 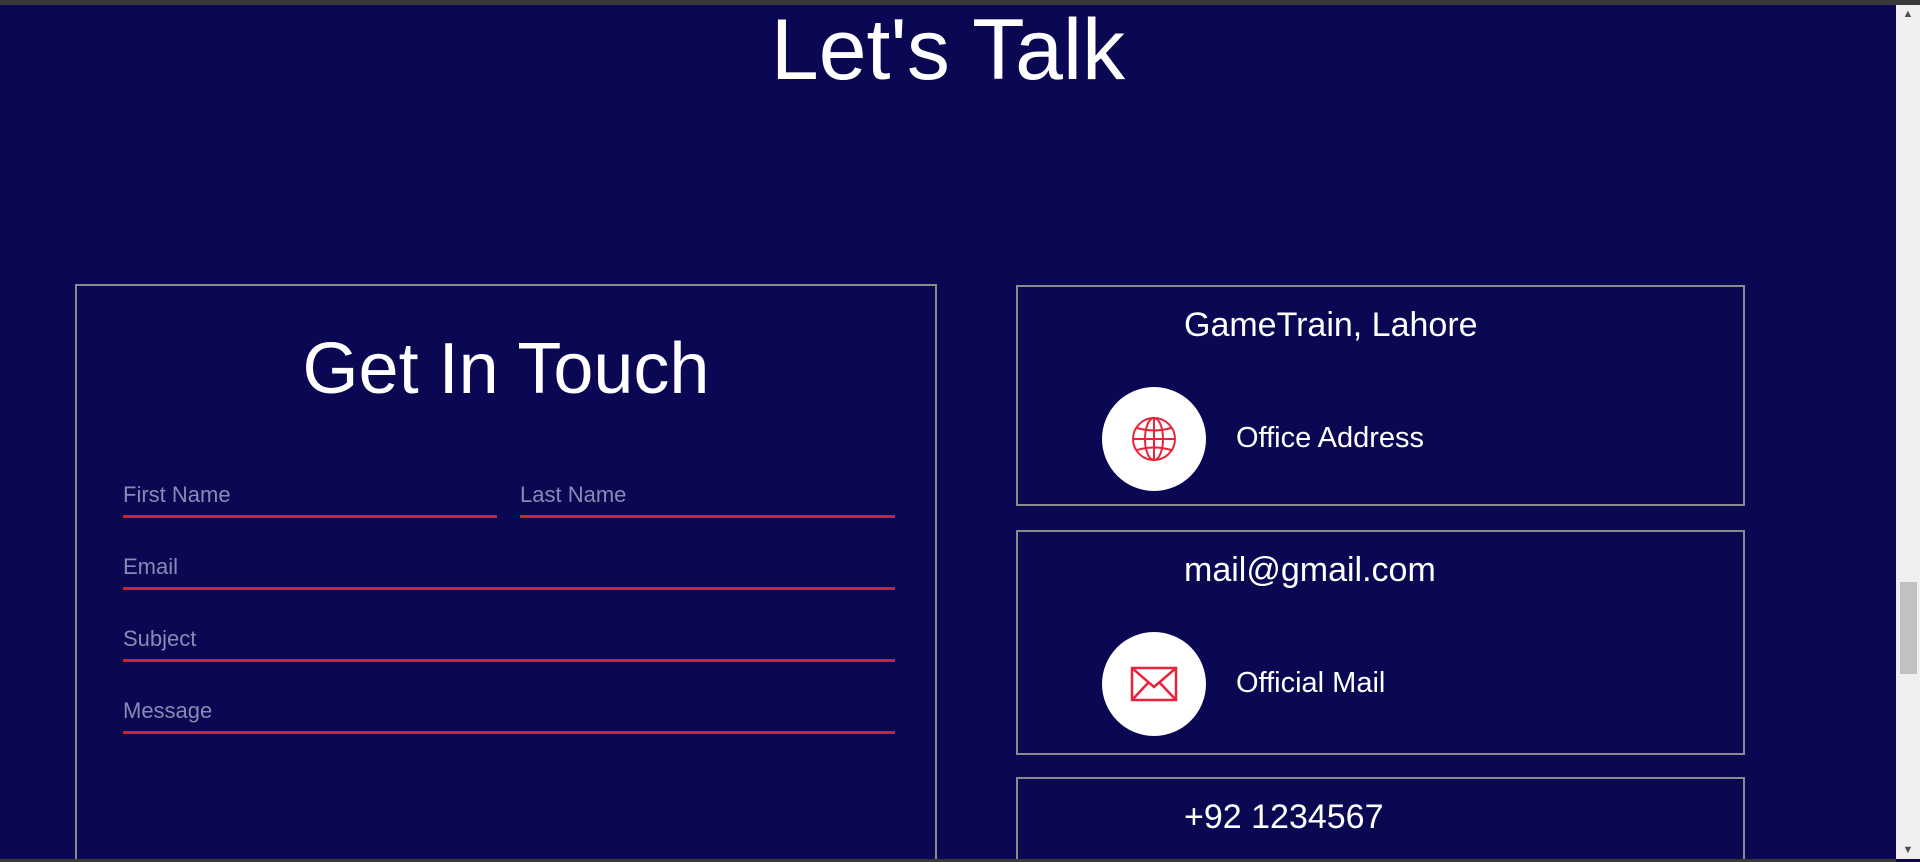 I want to click on official-mail-card: mail@gmail.com Official Mail, so click(x=1380, y=642).